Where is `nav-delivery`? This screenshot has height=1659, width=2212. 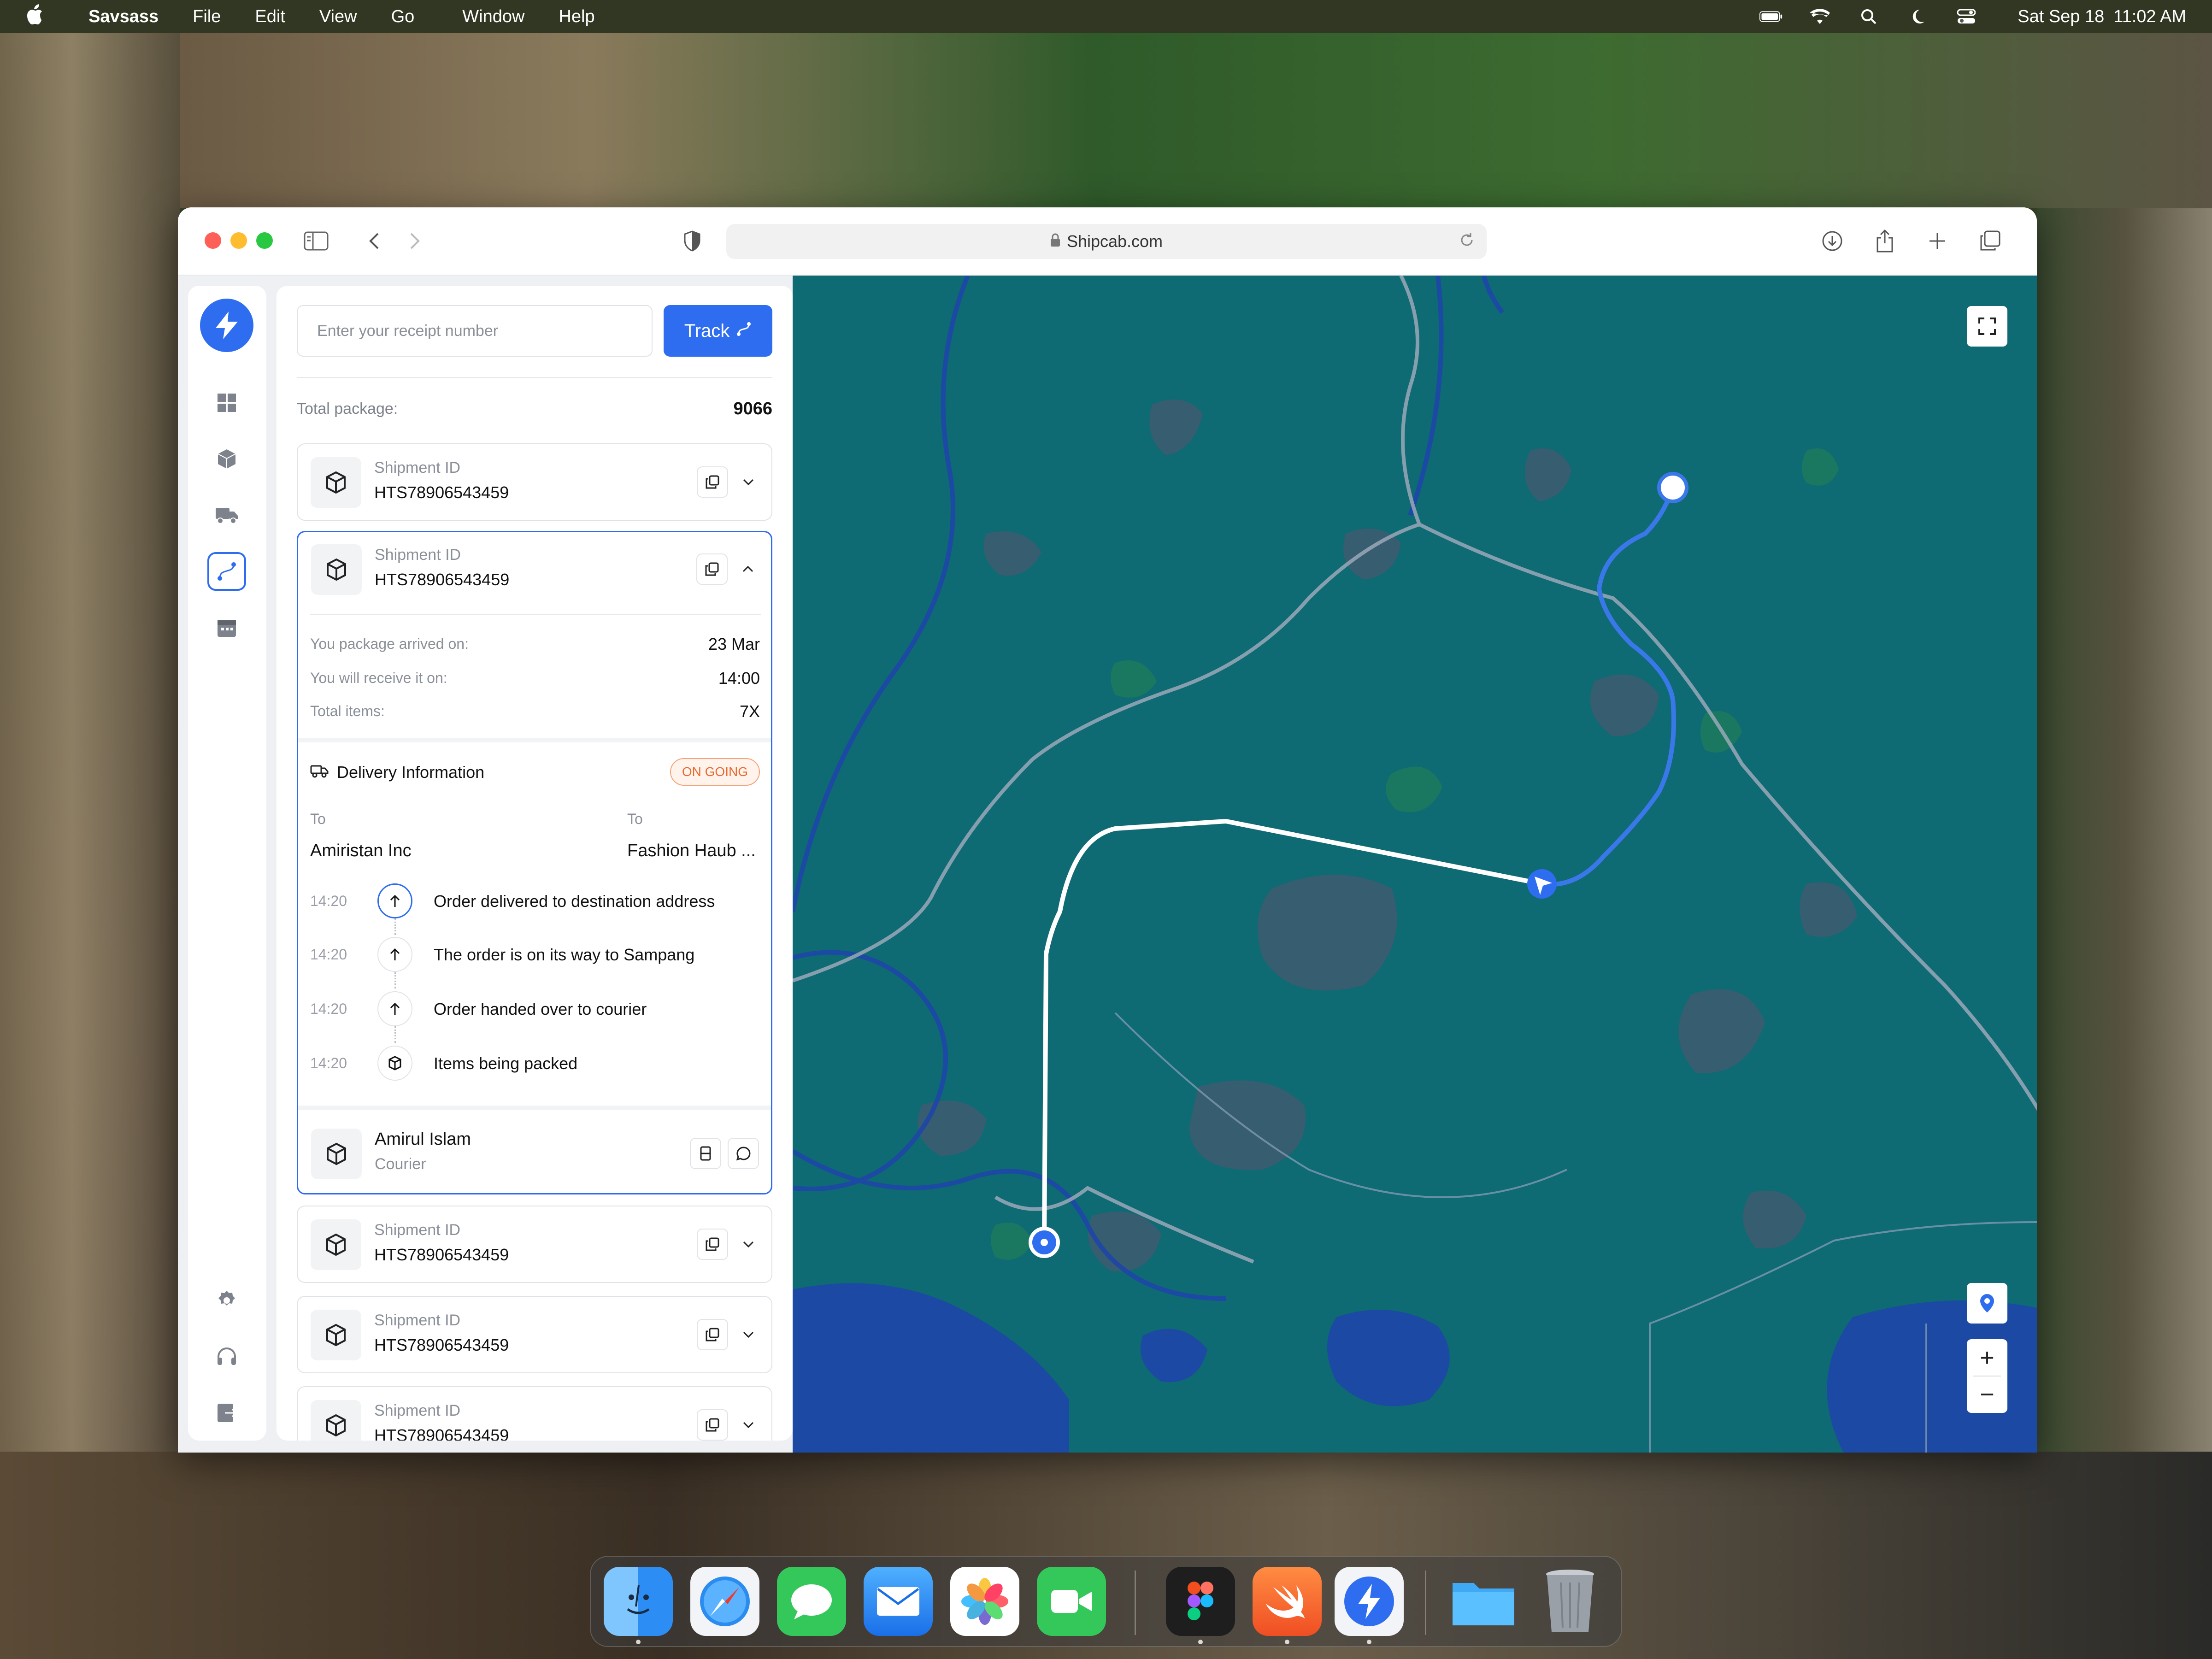
nav-delivery is located at coordinates (226, 515).